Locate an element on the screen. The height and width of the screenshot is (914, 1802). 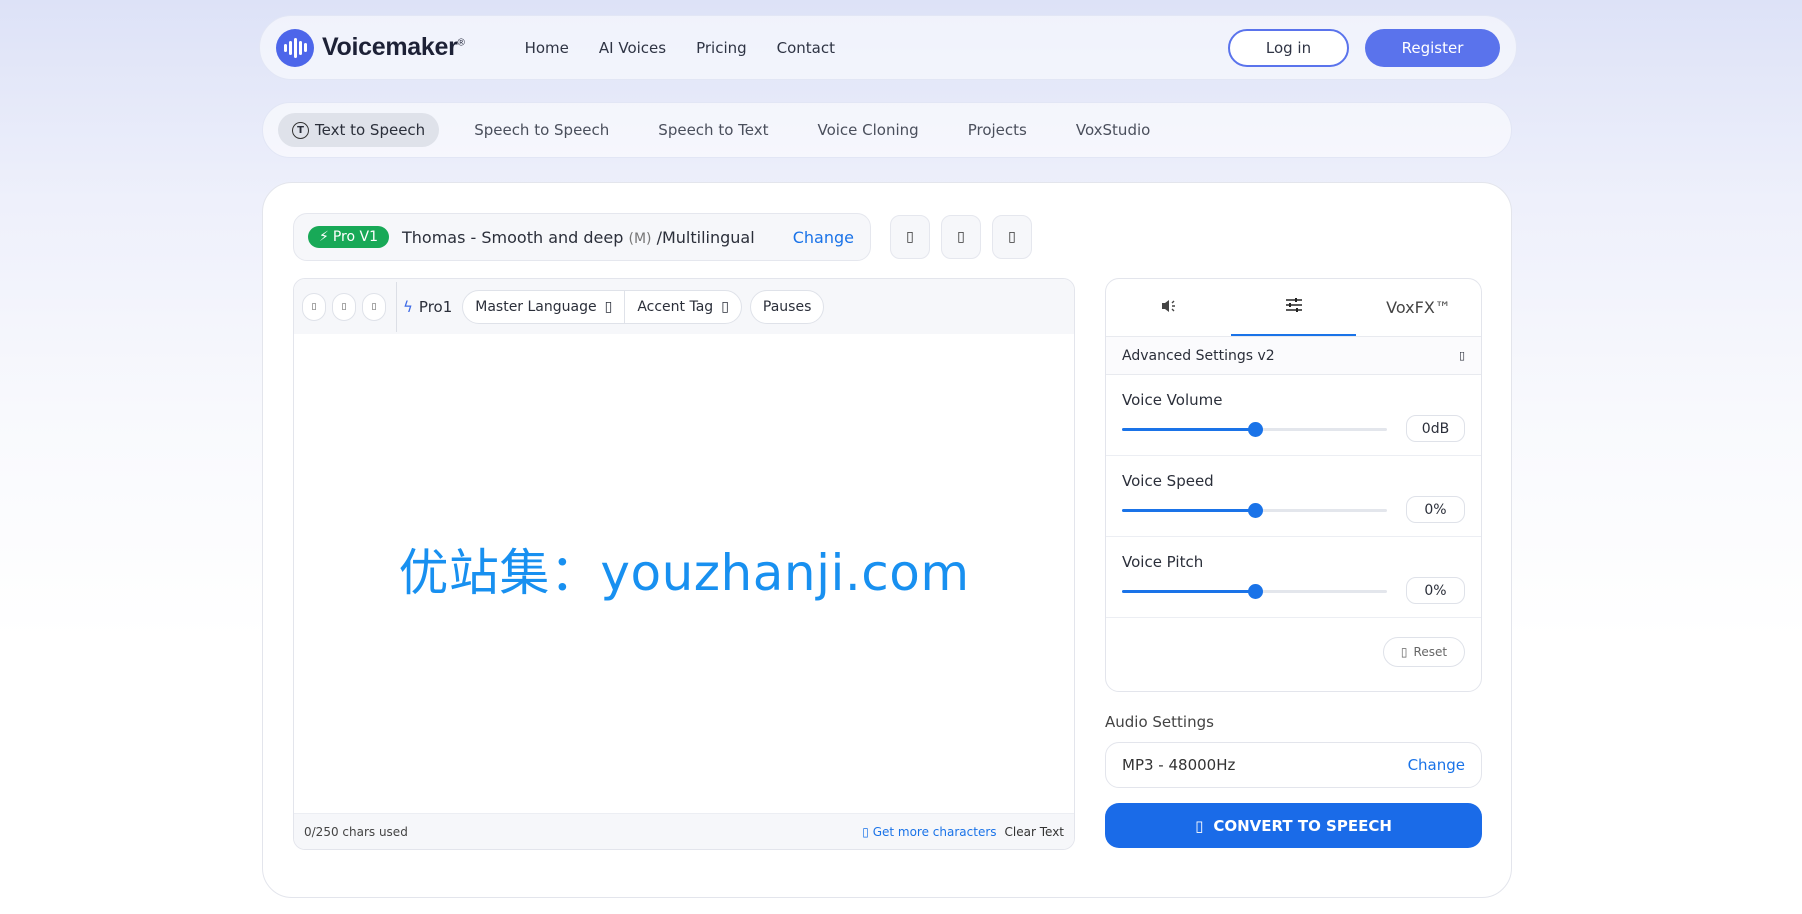
tab-audio-preview is located at coordinates (1168, 307).